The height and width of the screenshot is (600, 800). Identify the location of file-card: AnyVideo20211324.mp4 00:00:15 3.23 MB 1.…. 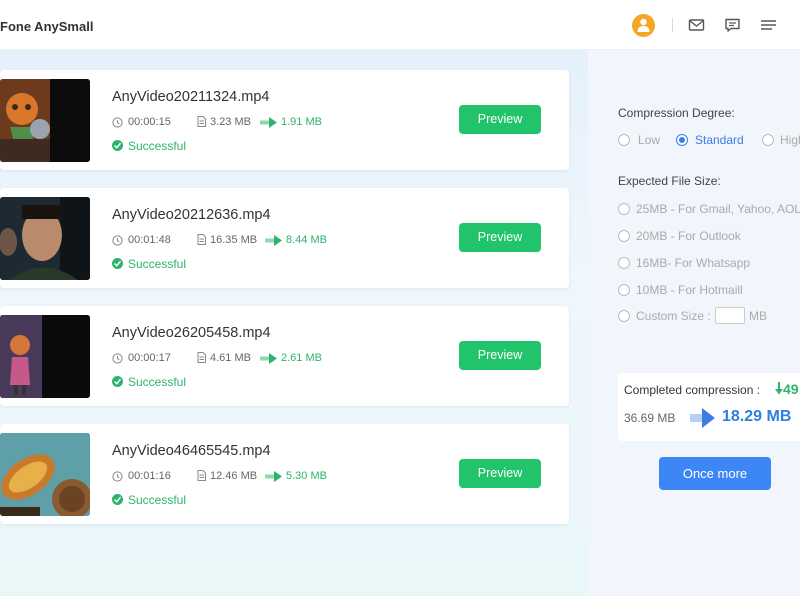
(284, 120).